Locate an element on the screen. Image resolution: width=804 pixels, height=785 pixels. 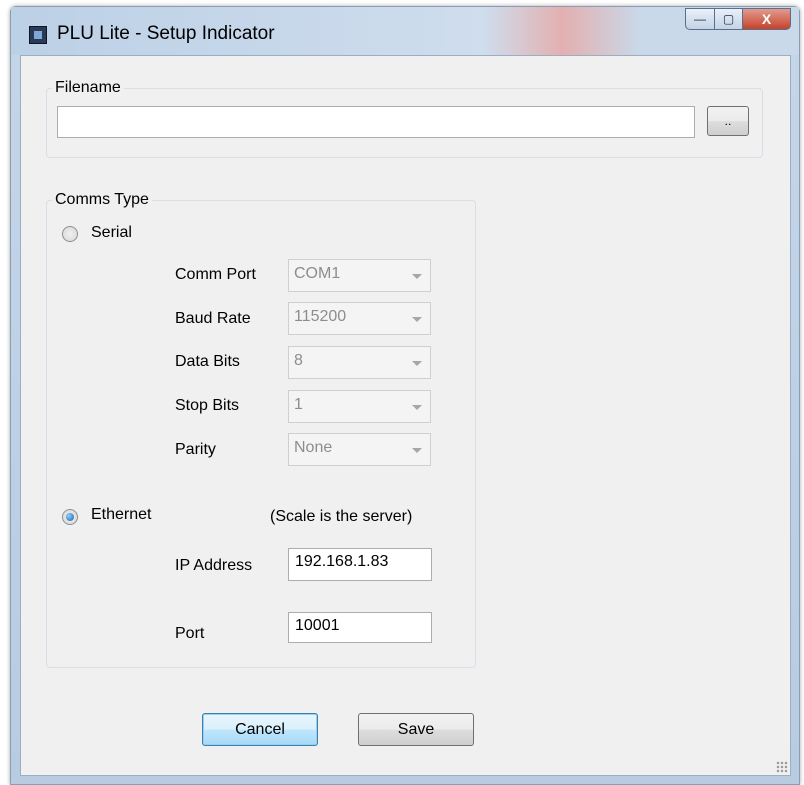
stop-bits-select: 1 is located at coordinates (359, 406).